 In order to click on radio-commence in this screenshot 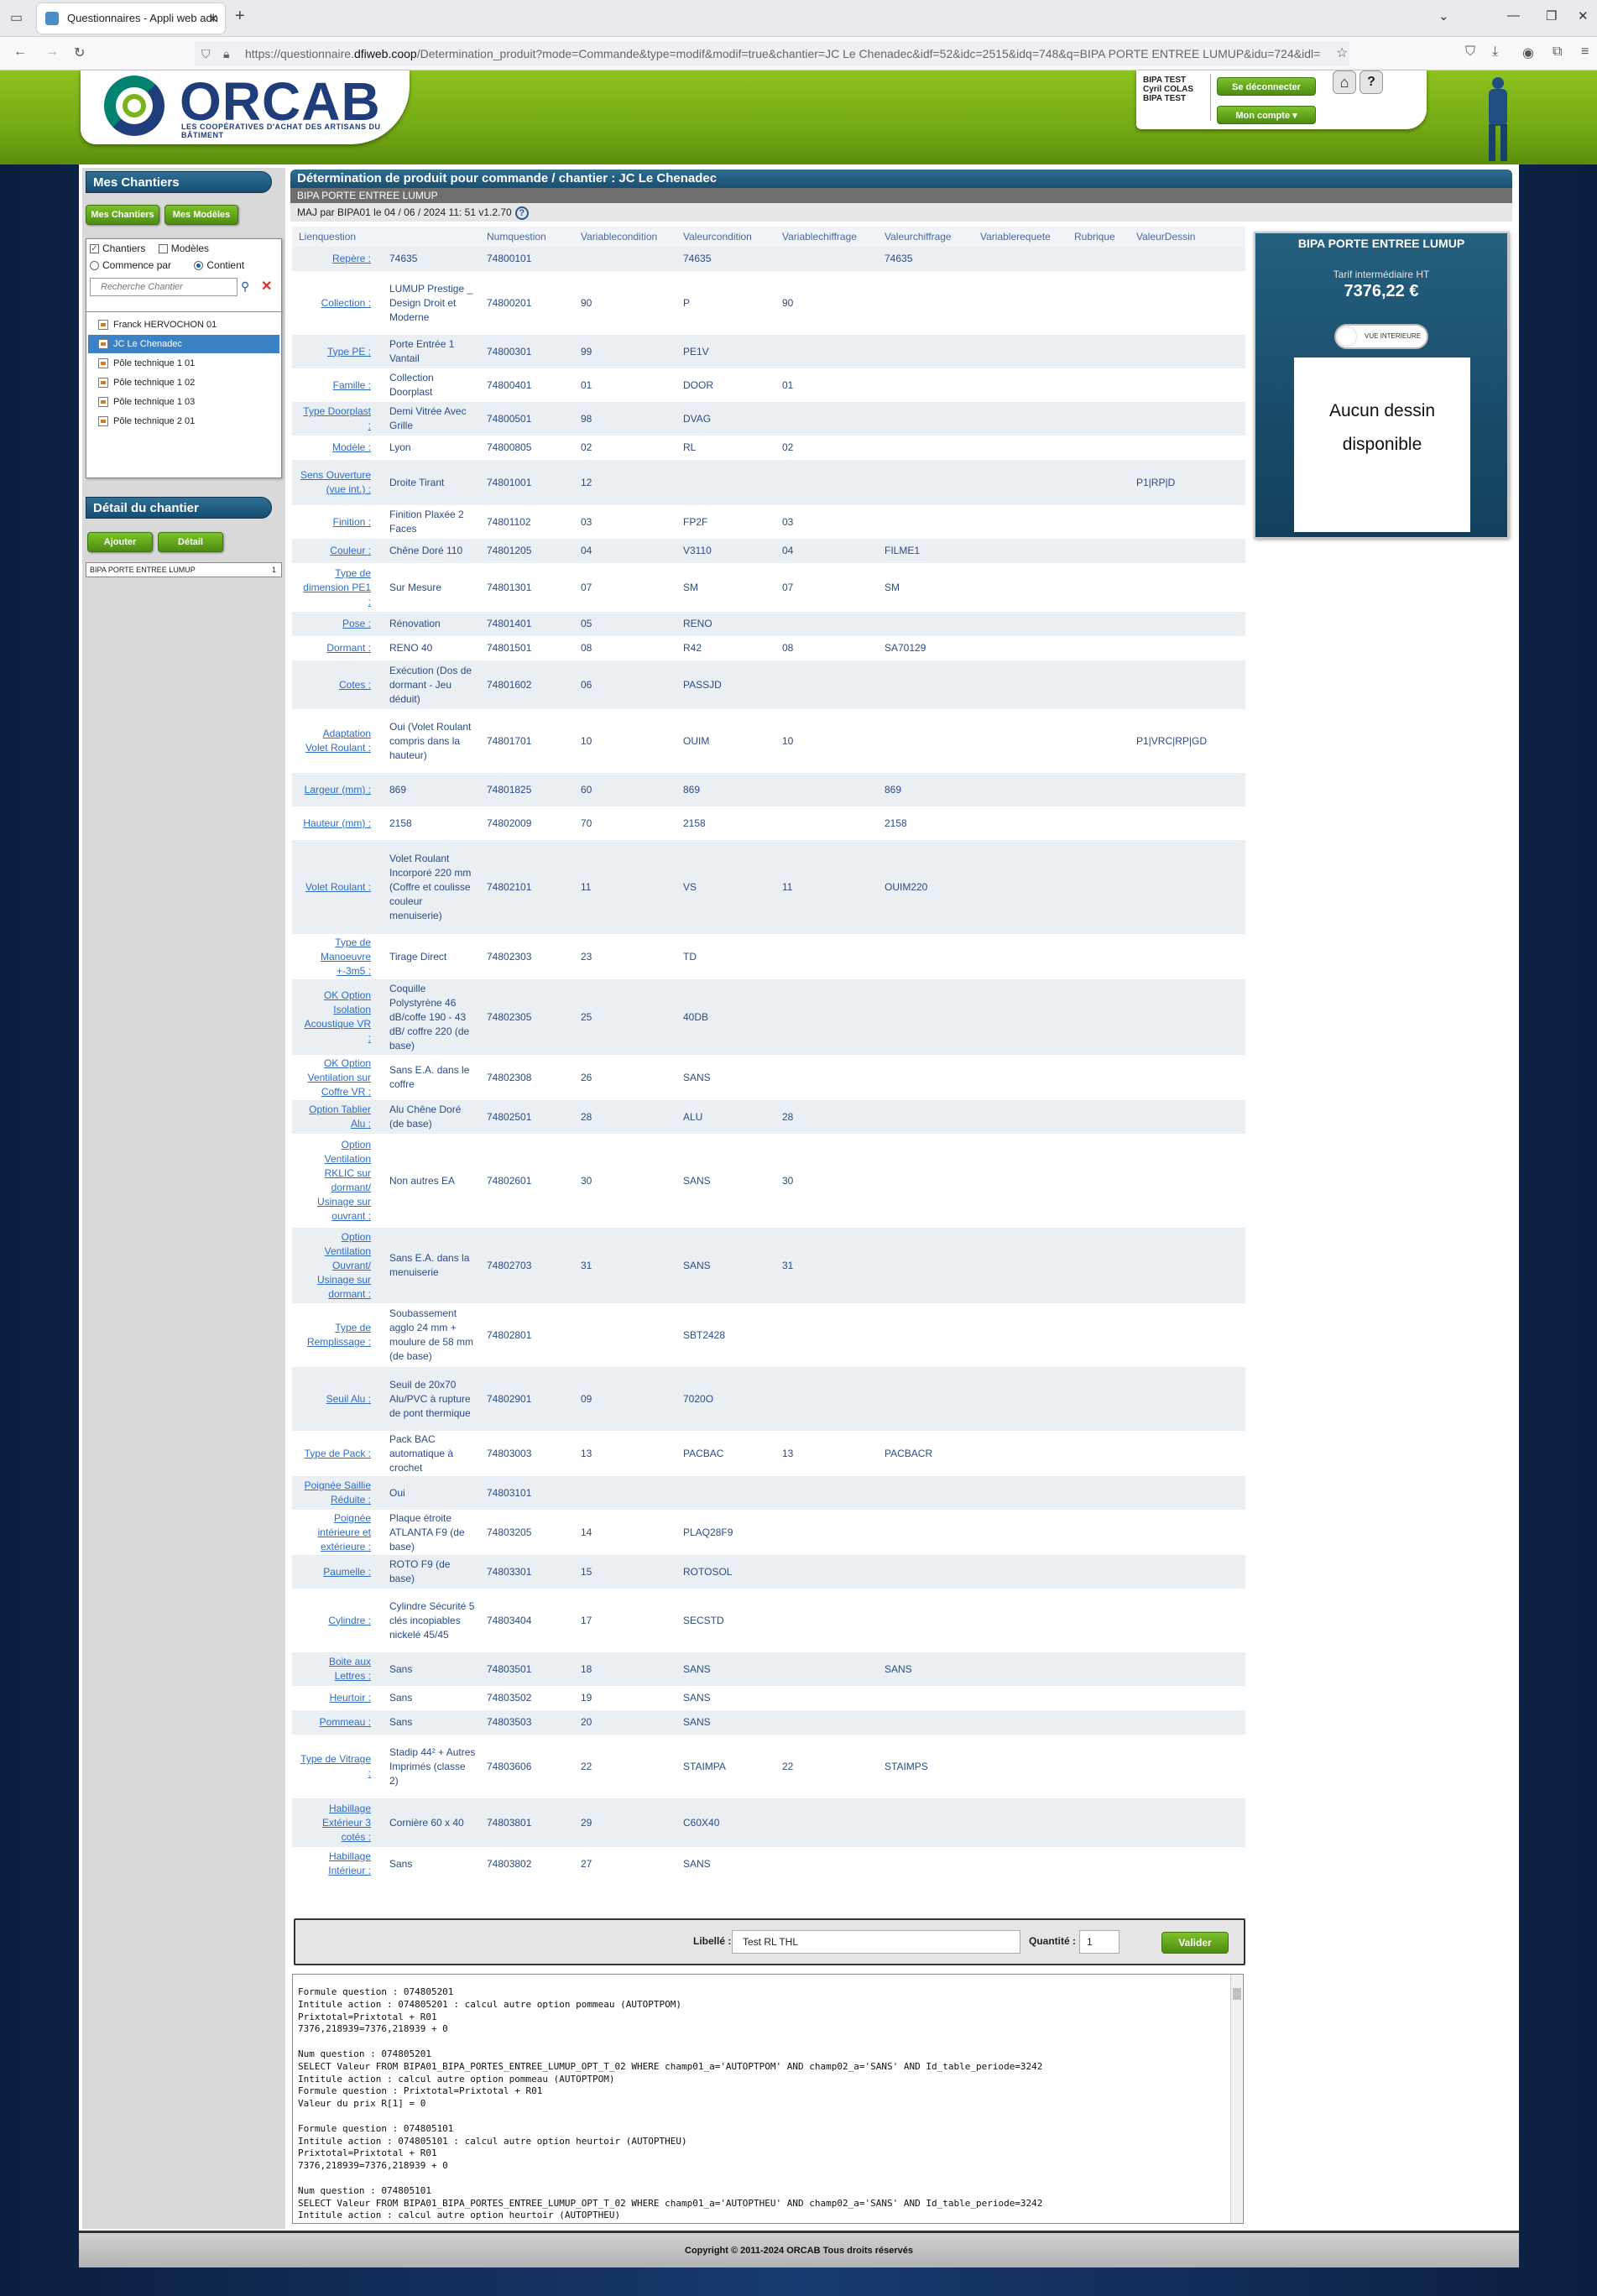, I will do `click(94, 266)`.